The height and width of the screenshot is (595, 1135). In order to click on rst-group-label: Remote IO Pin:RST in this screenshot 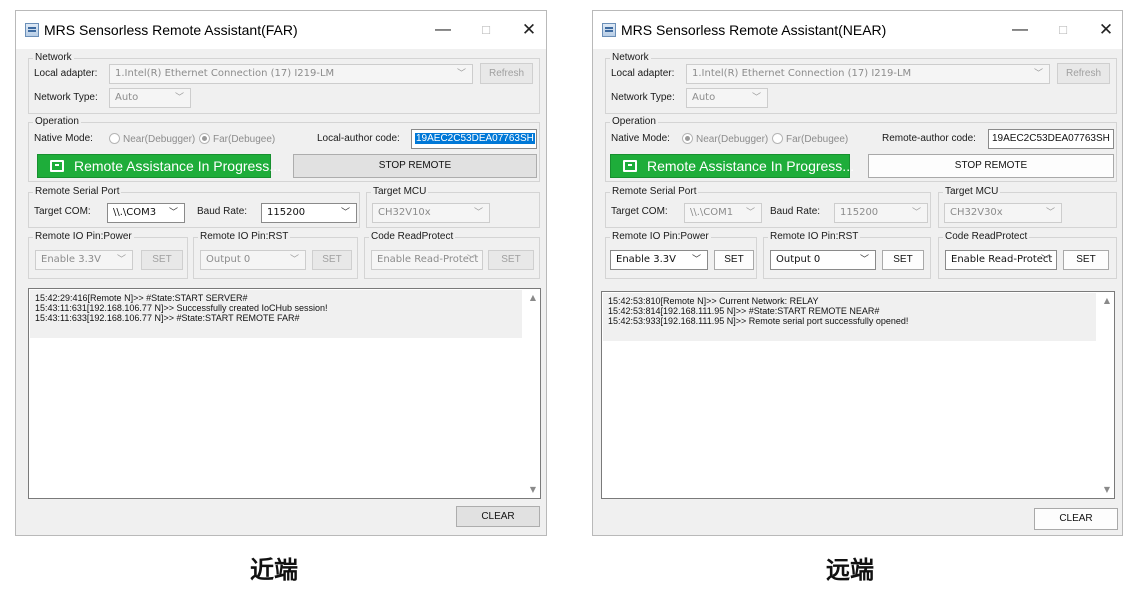, I will do `click(814, 236)`.